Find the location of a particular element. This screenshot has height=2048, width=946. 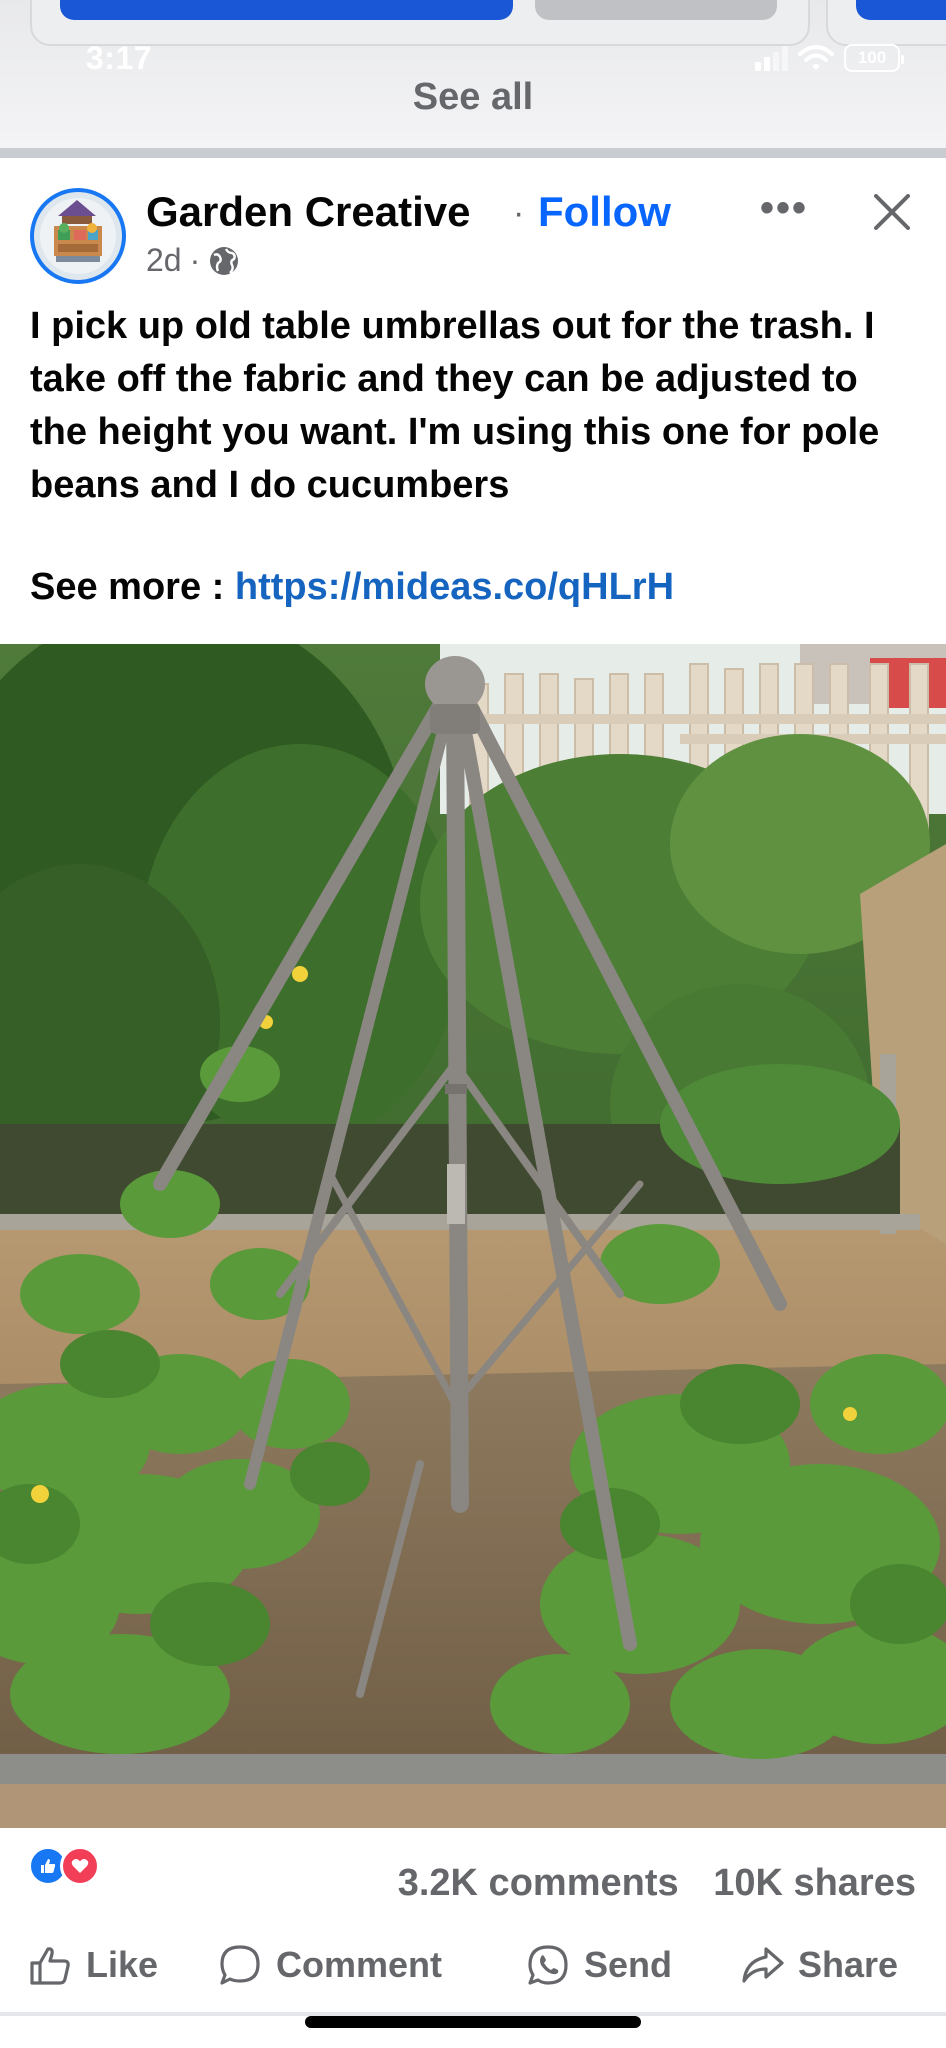

send-label: Send is located at coordinates (628, 1964).